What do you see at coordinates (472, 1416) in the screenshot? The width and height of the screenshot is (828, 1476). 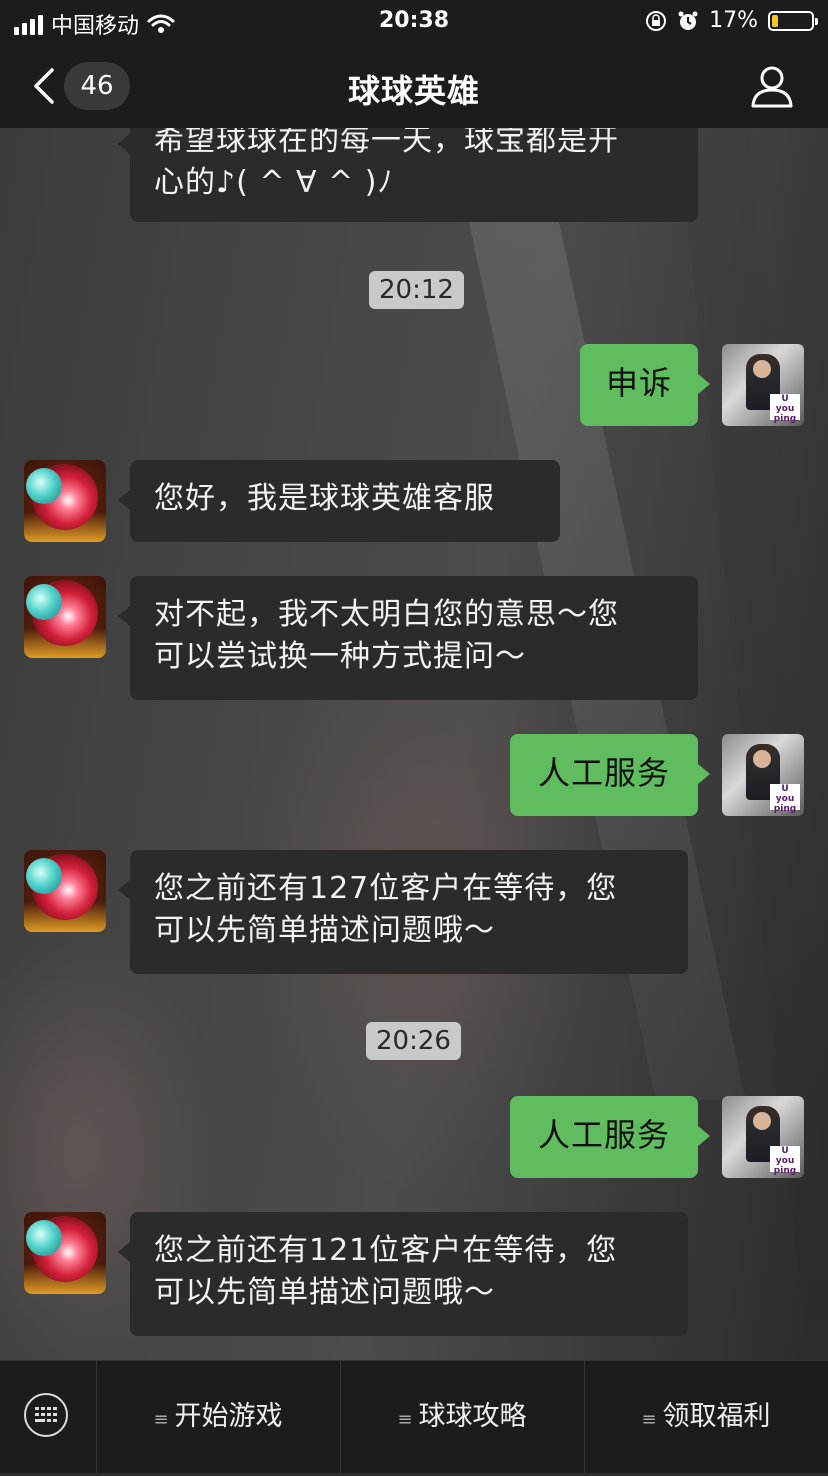 I see `menu-item-label: 球球攻略` at bounding box center [472, 1416].